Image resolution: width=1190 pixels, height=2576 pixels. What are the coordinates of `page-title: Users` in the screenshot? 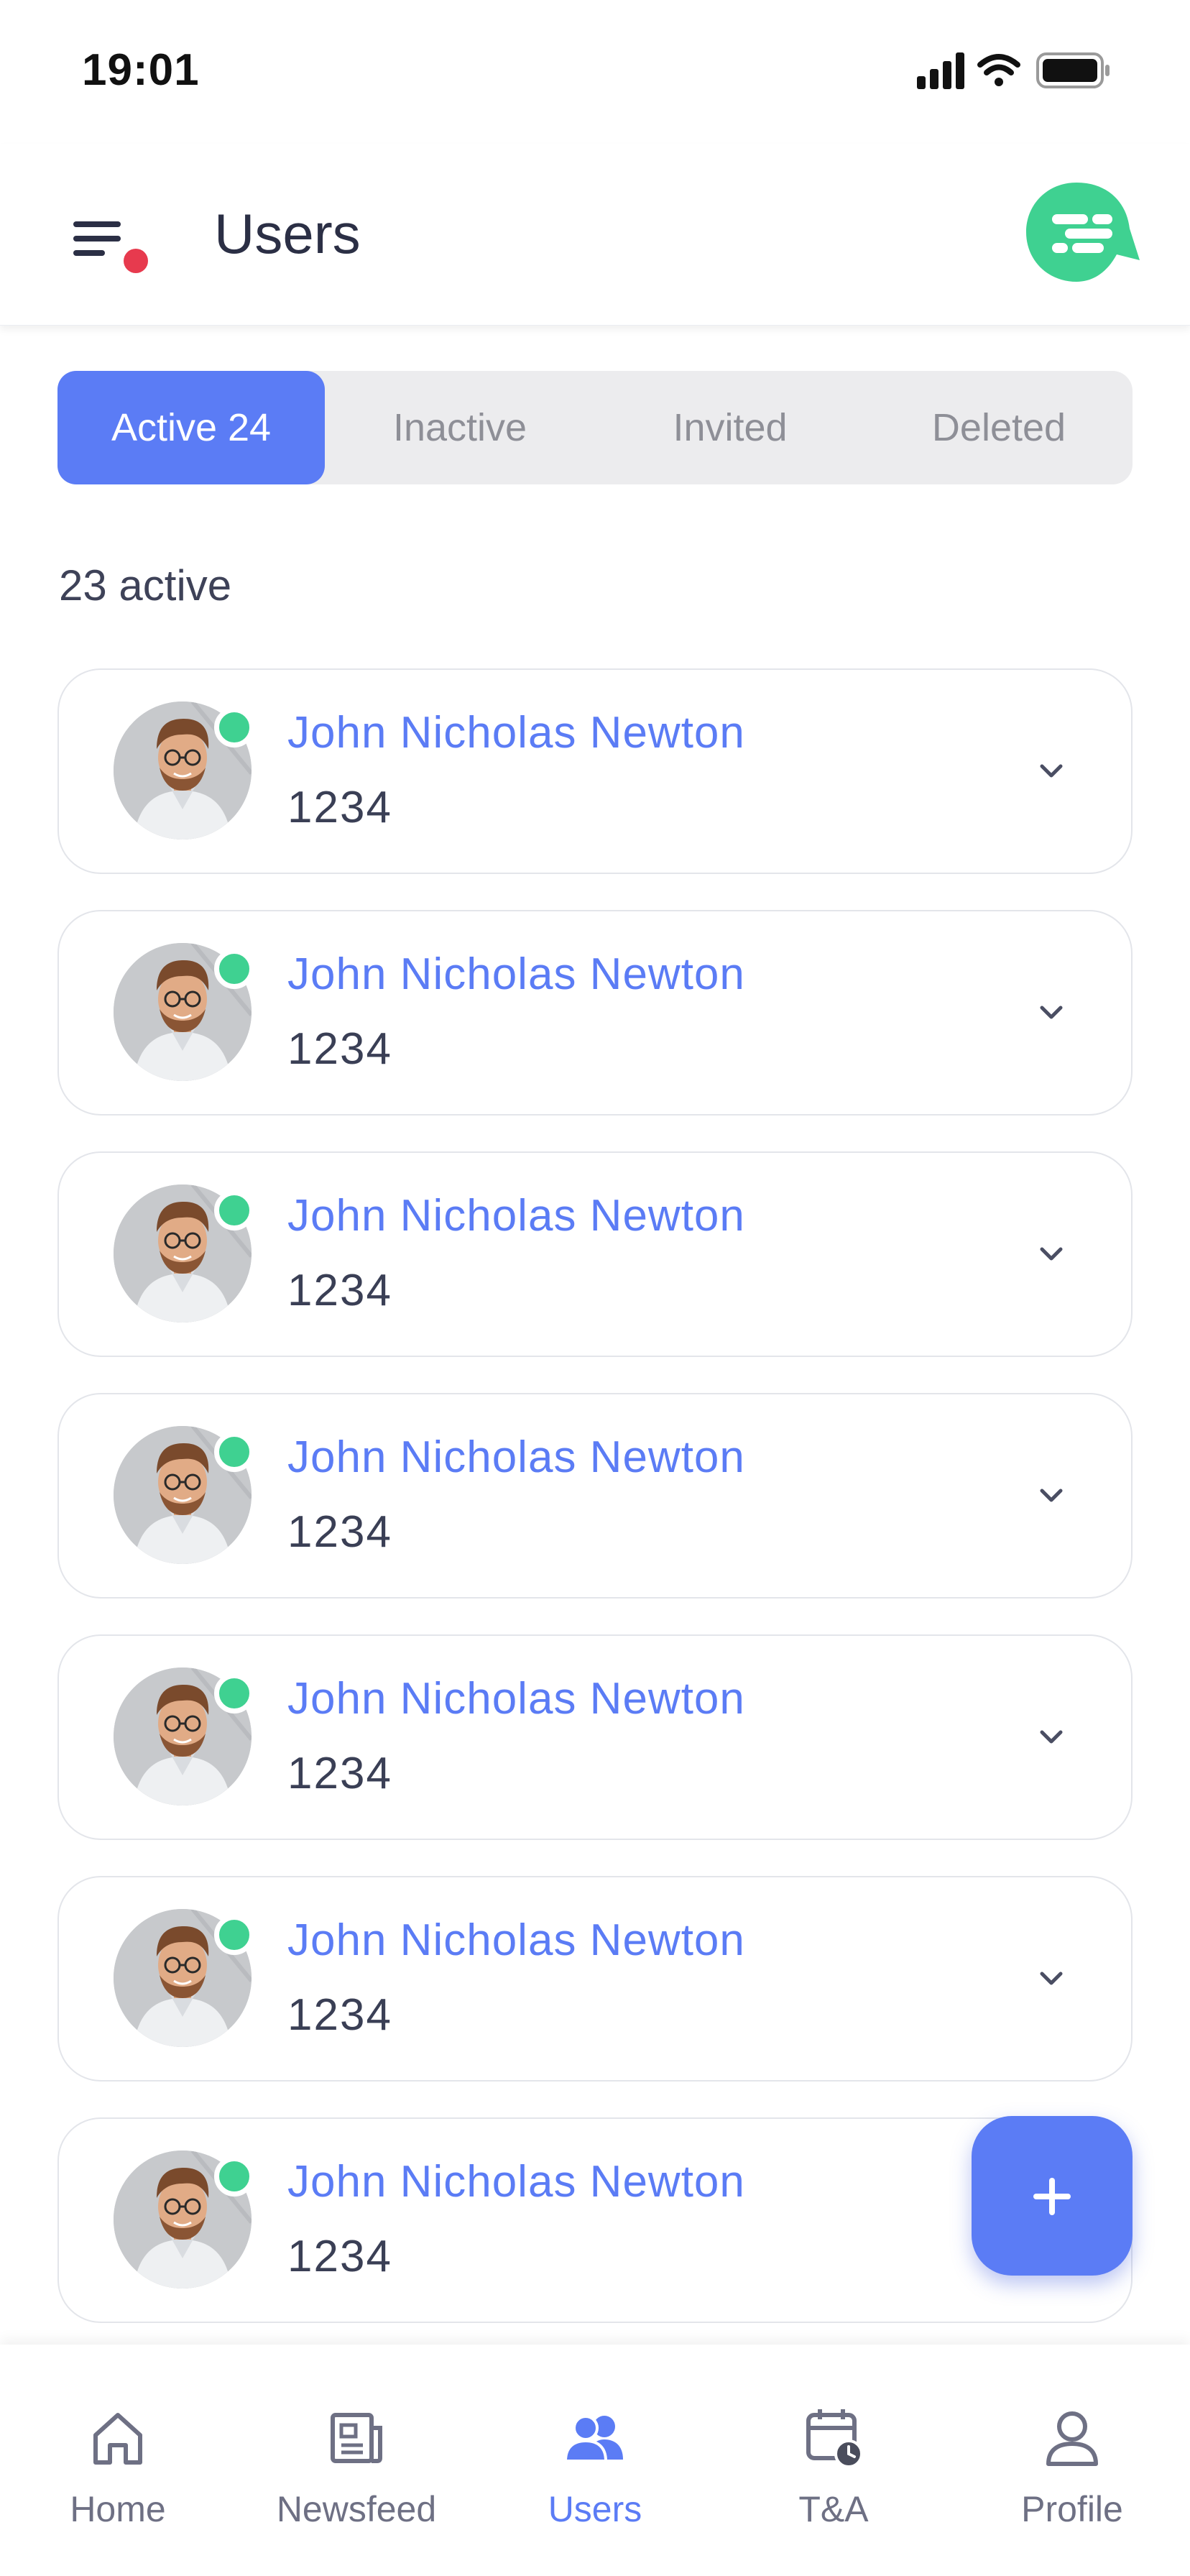 It's located at (287, 233).